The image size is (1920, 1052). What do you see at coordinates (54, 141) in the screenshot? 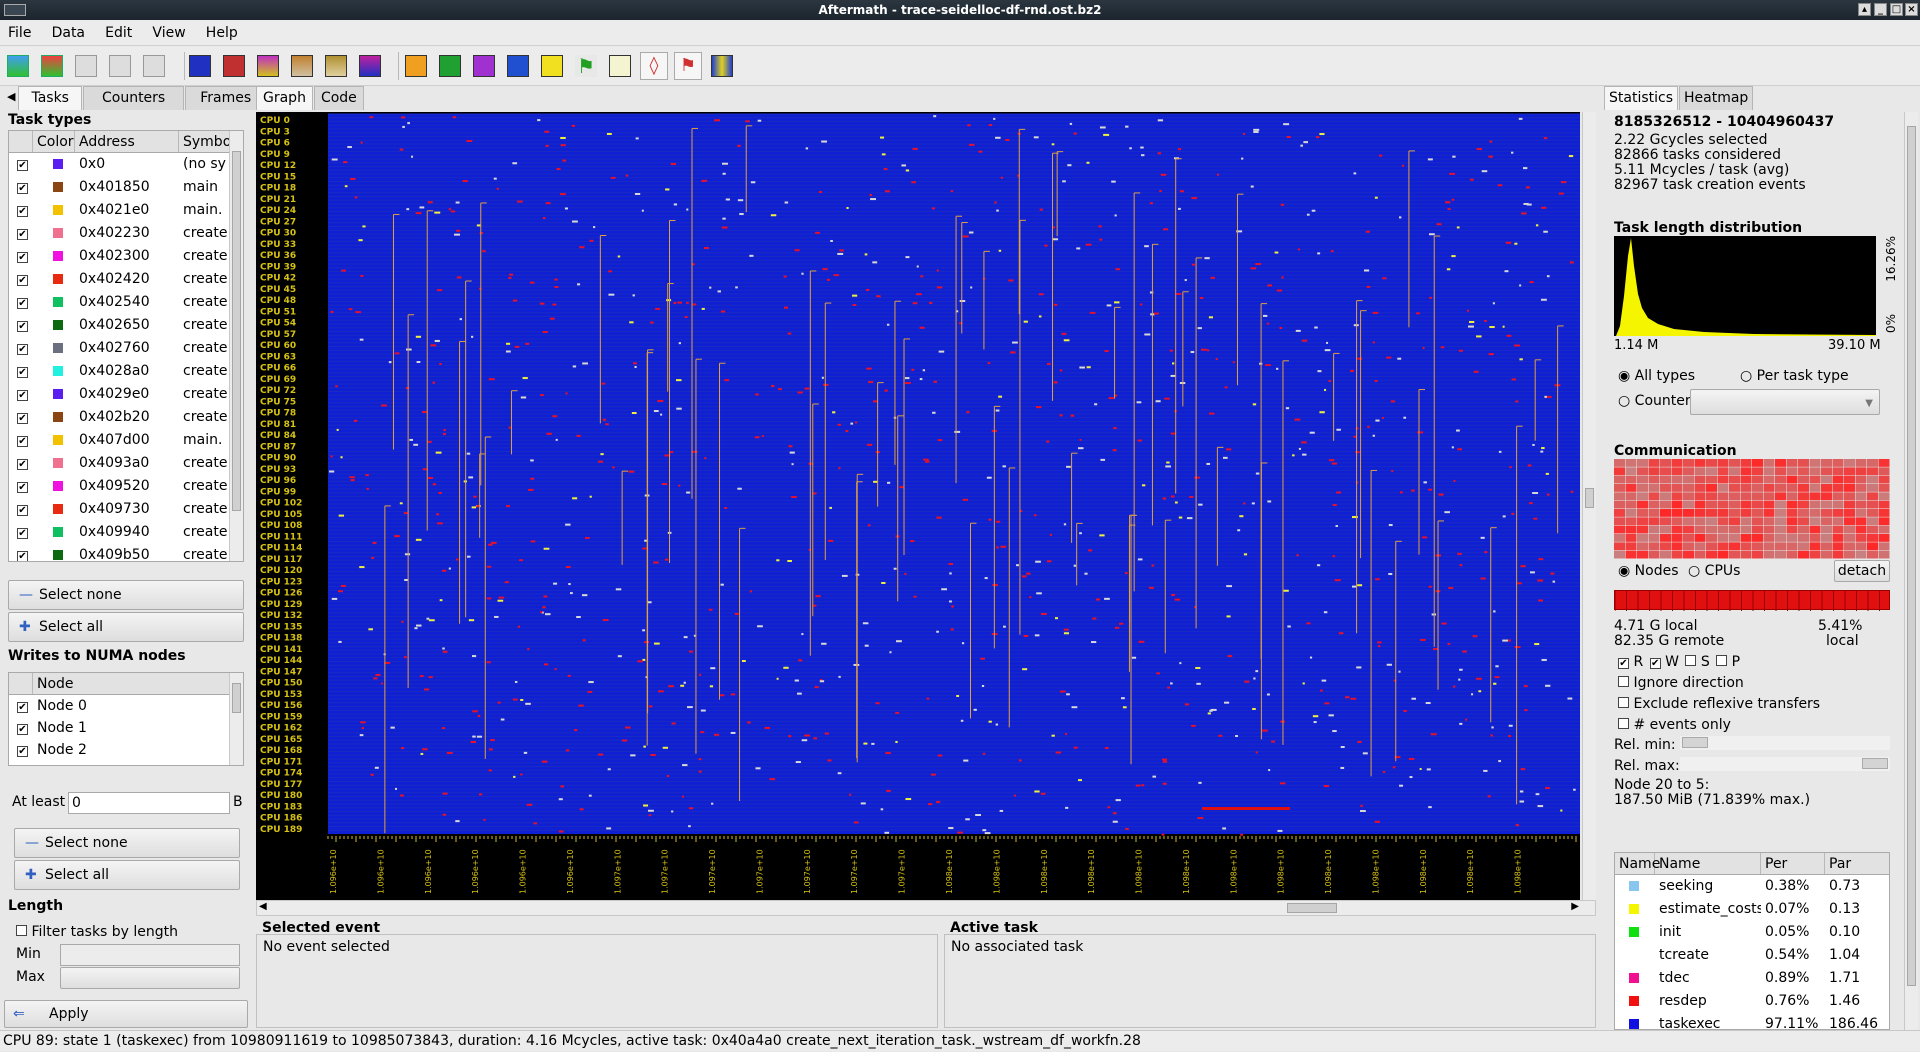
I see `col-color: Color` at bounding box center [54, 141].